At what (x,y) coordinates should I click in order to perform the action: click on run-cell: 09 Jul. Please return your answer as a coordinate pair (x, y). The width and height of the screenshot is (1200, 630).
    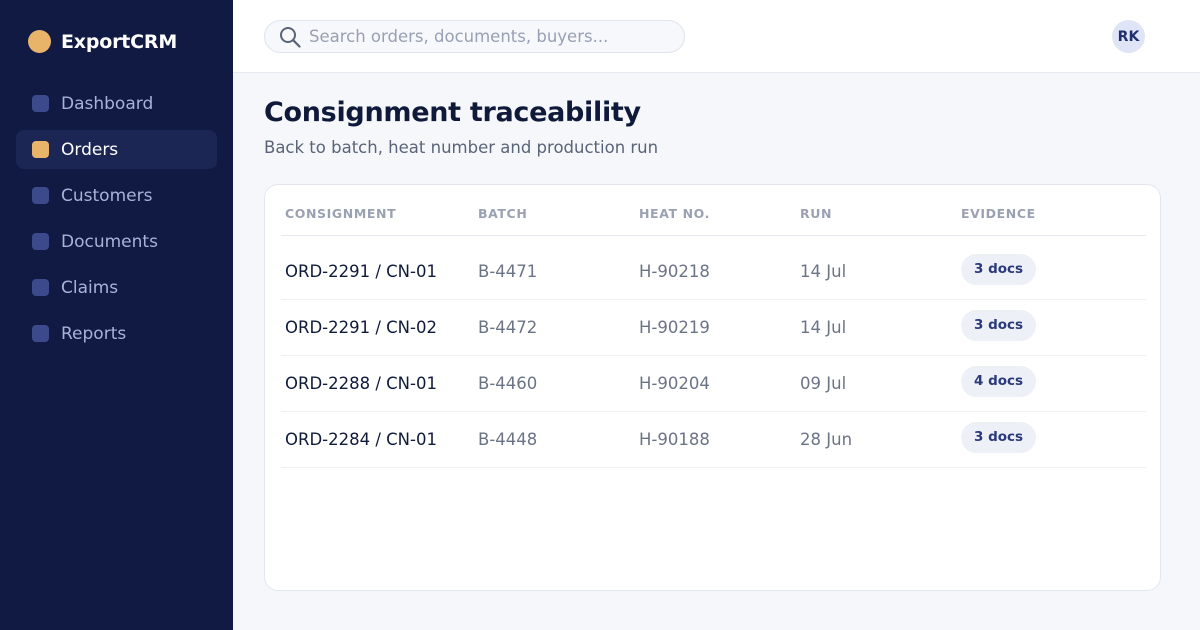
    Looking at the image, I should click on (823, 383).